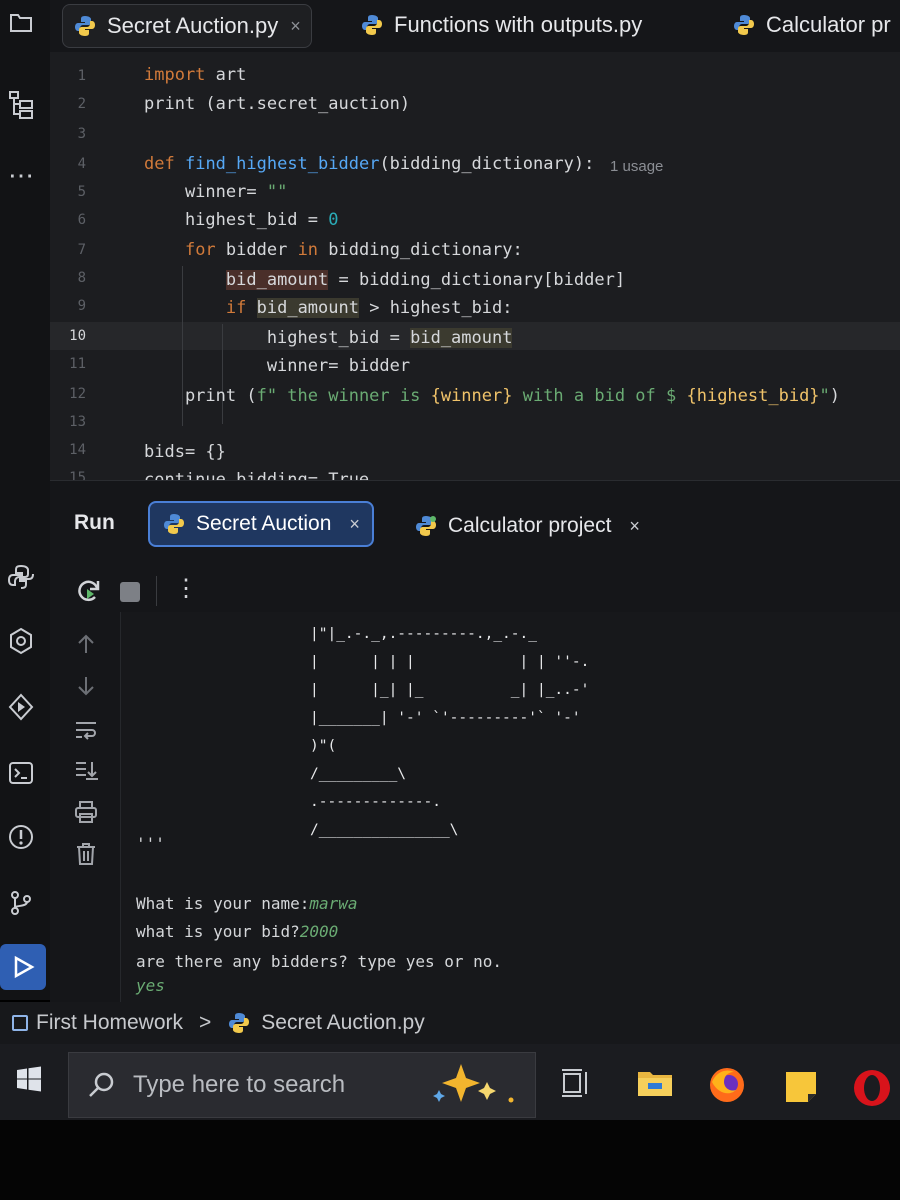  I want to click on search-placeholder: Type here to search, so click(239, 1084).